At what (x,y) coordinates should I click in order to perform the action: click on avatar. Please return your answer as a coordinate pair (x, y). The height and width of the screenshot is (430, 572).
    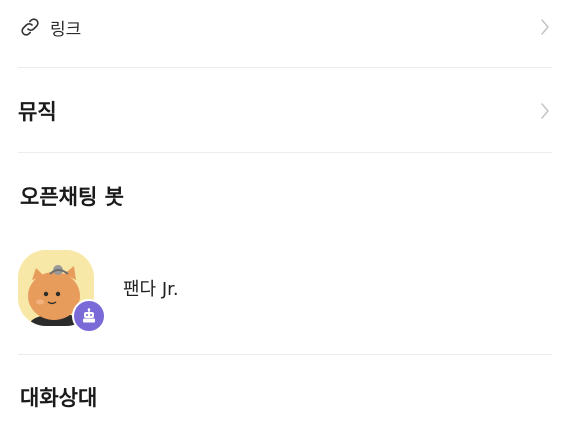
    Looking at the image, I should click on (62, 291).